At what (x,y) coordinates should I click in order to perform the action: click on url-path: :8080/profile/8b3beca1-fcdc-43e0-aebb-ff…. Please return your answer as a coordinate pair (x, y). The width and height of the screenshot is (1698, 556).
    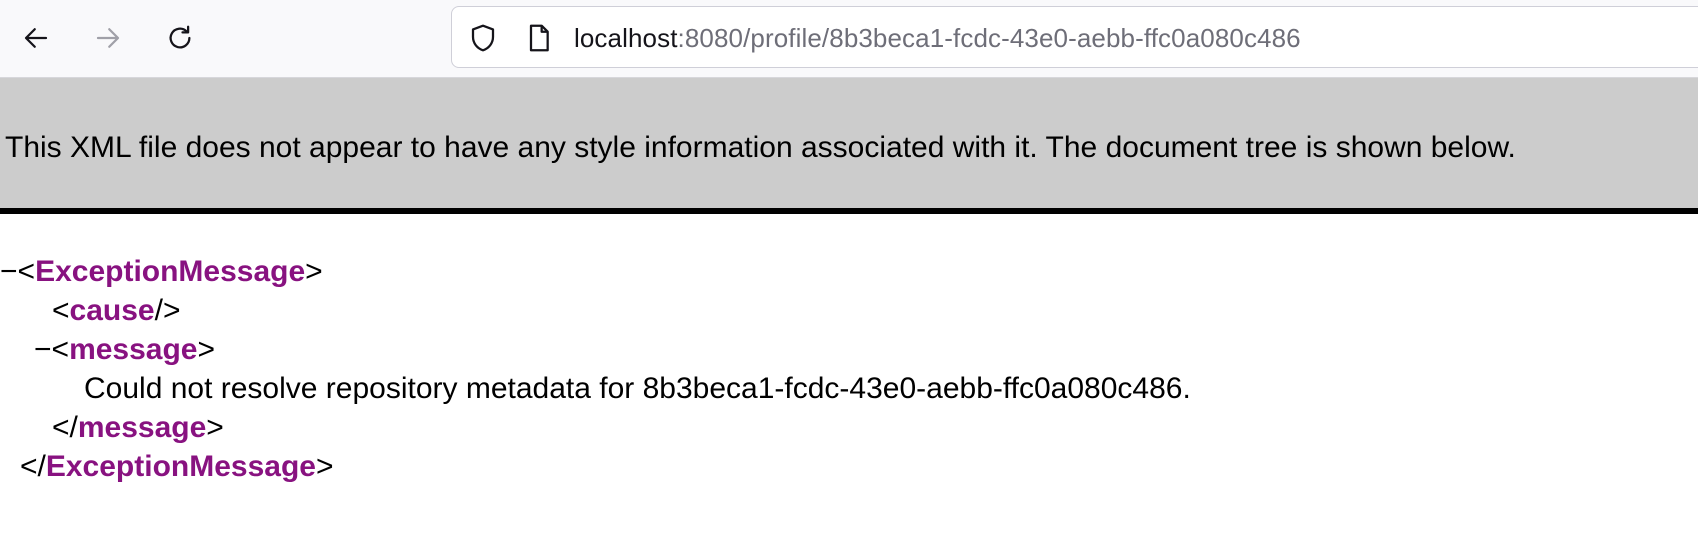
    Looking at the image, I should click on (989, 38).